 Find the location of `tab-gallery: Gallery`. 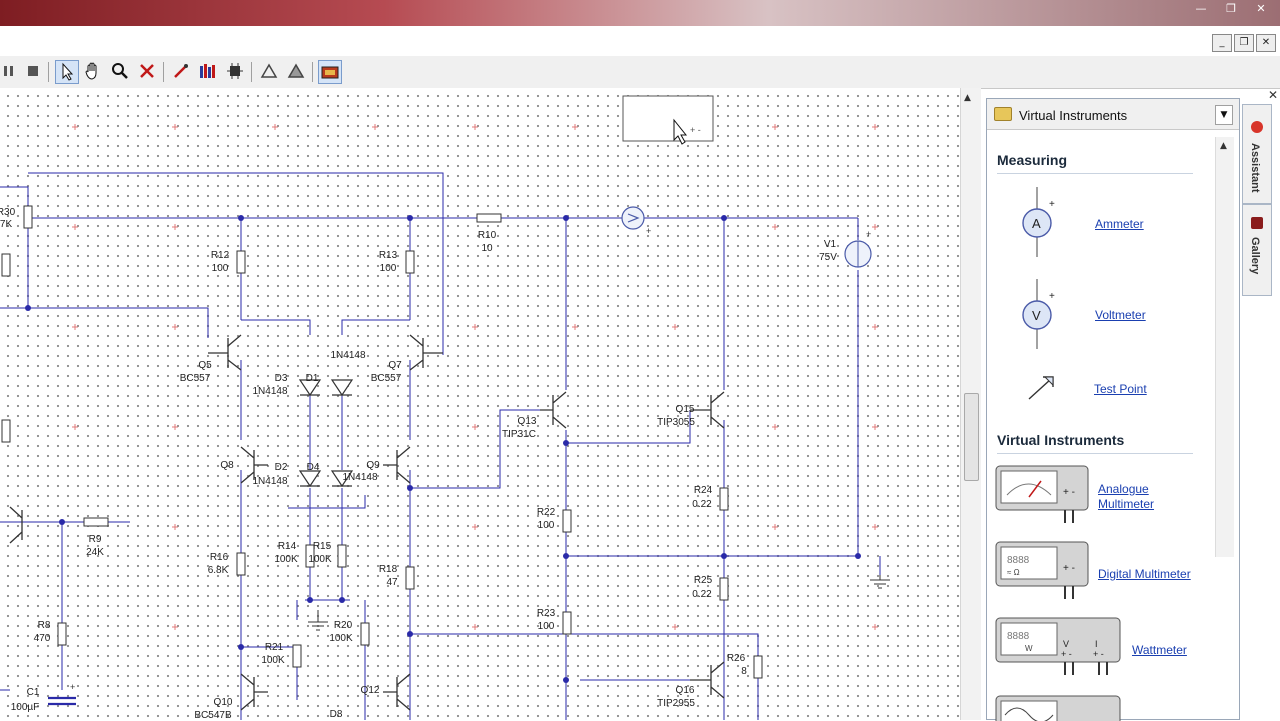

tab-gallery: Gallery is located at coordinates (1257, 250).